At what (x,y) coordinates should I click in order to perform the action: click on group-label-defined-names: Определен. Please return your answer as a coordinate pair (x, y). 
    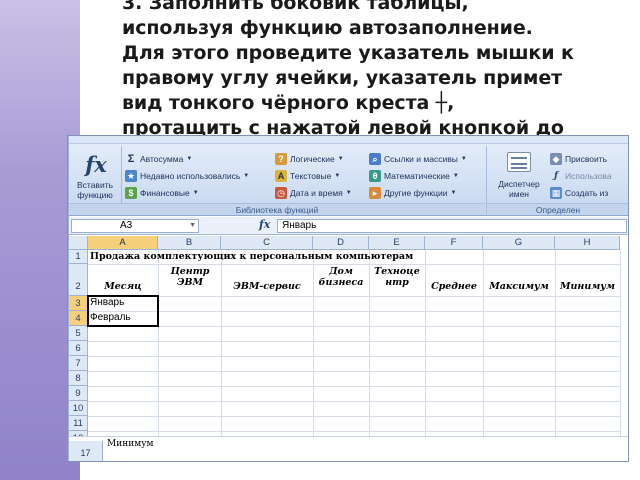
    Looking at the image, I should click on (557, 209).